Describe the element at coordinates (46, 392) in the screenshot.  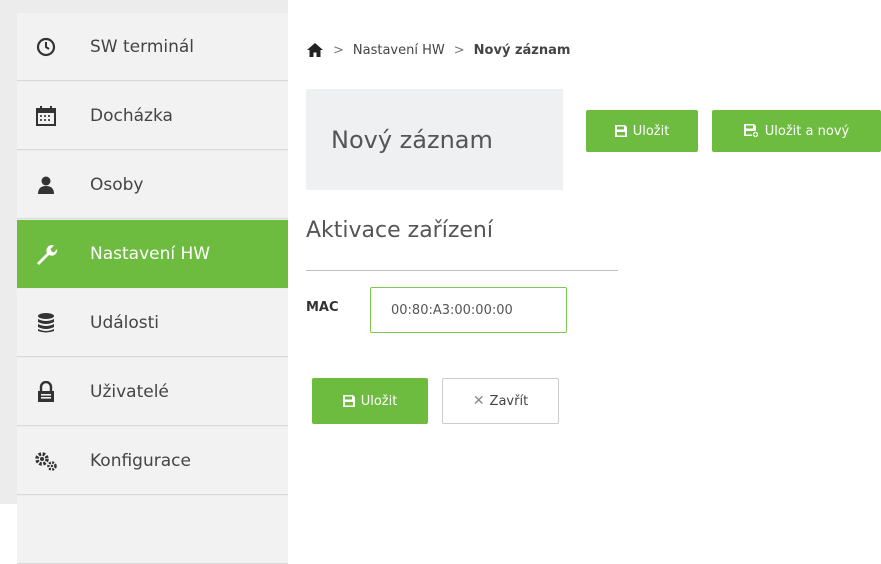
I see `lock-icon` at that location.